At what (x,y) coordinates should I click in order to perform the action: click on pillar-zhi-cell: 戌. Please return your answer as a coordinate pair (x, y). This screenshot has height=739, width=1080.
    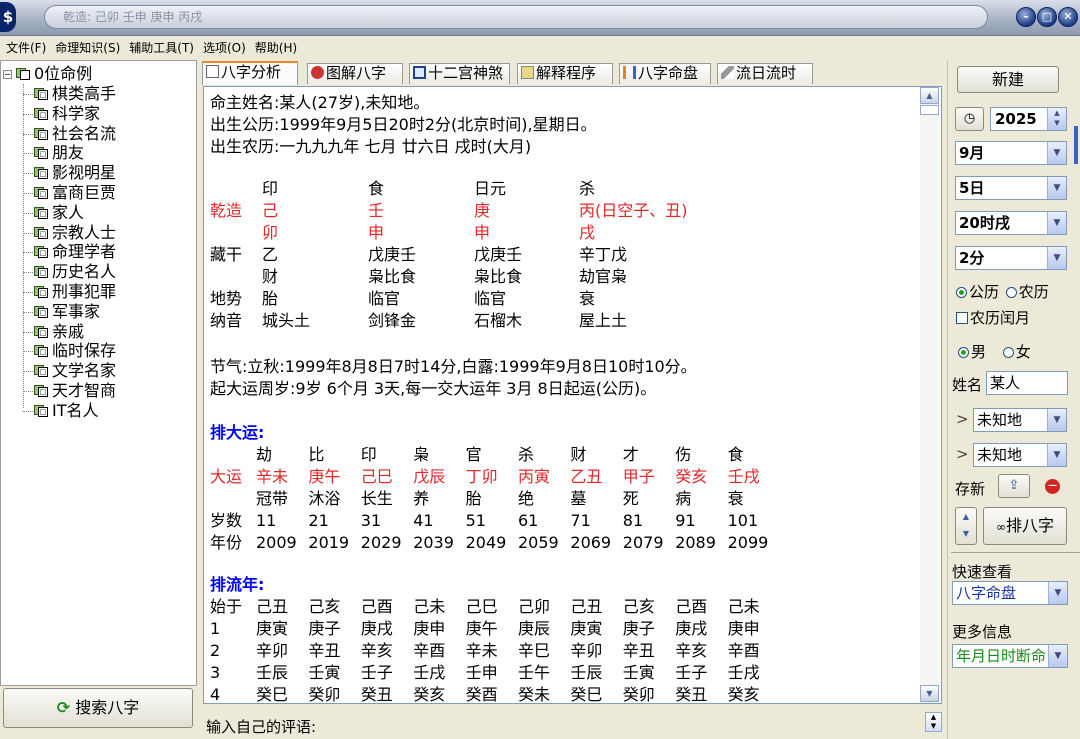
    Looking at the image, I should click on (587, 232).